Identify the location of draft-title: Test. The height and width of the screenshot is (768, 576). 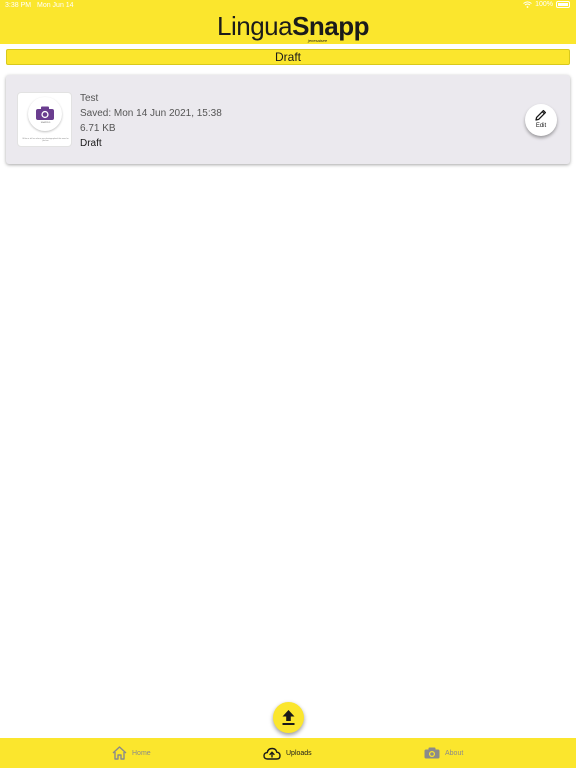
(89, 98).